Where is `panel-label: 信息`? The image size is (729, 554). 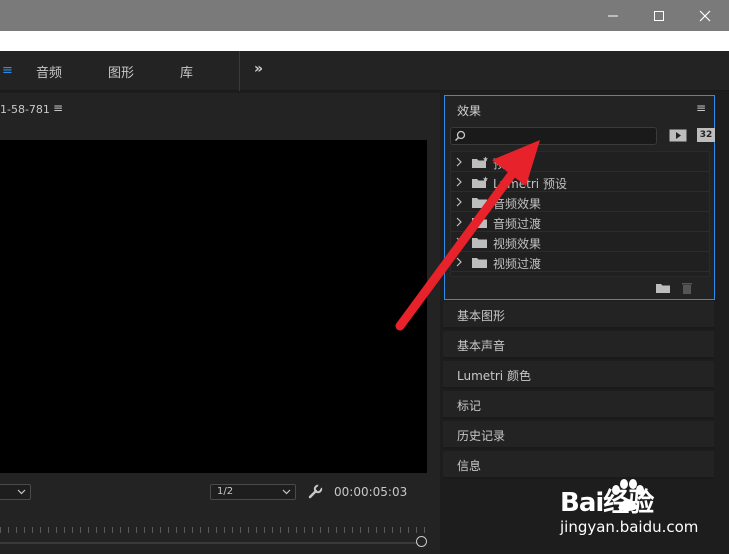 panel-label: 信息 is located at coordinates (469, 466).